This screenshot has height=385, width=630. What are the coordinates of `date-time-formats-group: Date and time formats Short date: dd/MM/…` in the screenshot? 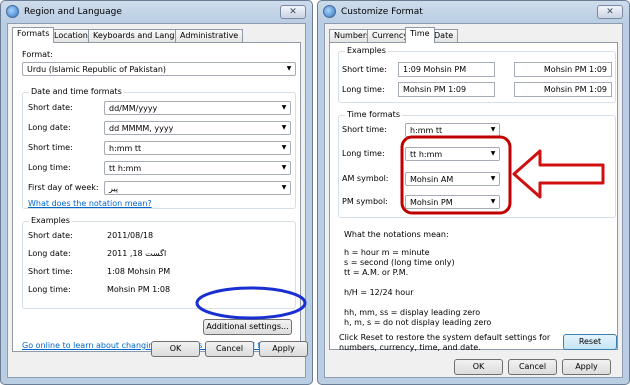 It's located at (159, 148).